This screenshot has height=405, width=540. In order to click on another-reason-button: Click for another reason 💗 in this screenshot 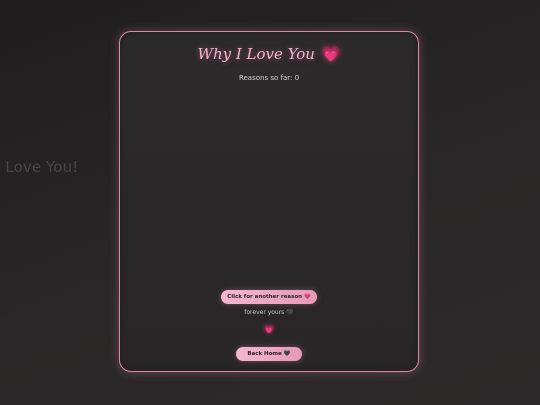, I will do `click(269, 297)`.